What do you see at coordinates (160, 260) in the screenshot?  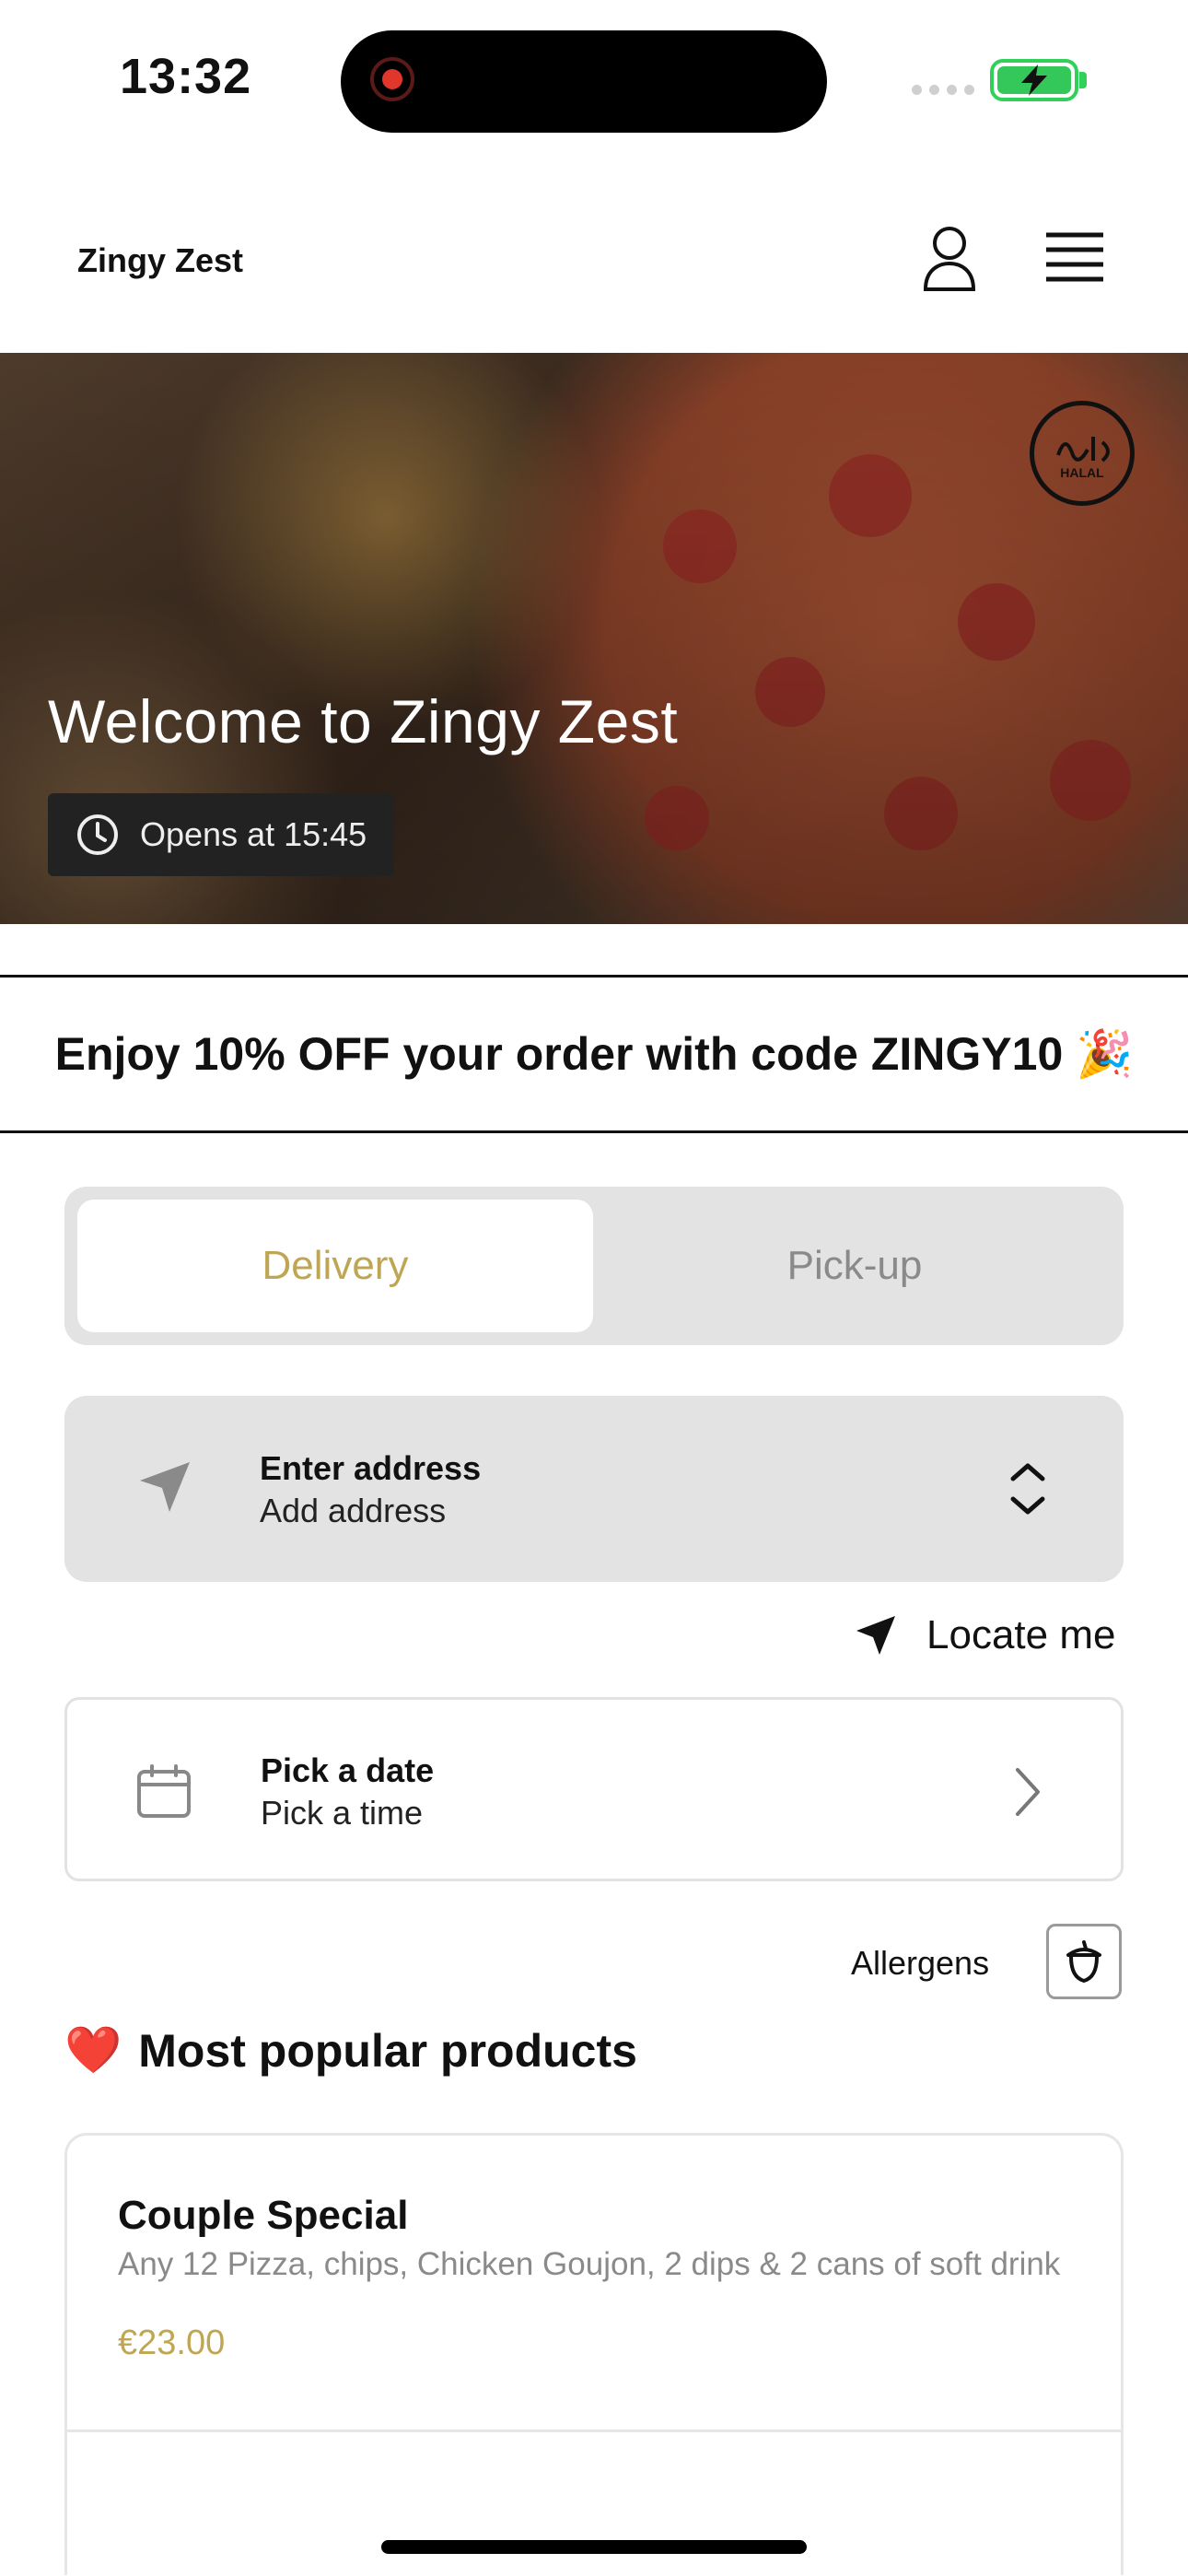 I see `brand-name: Zingy Zest` at bounding box center [160, 260].